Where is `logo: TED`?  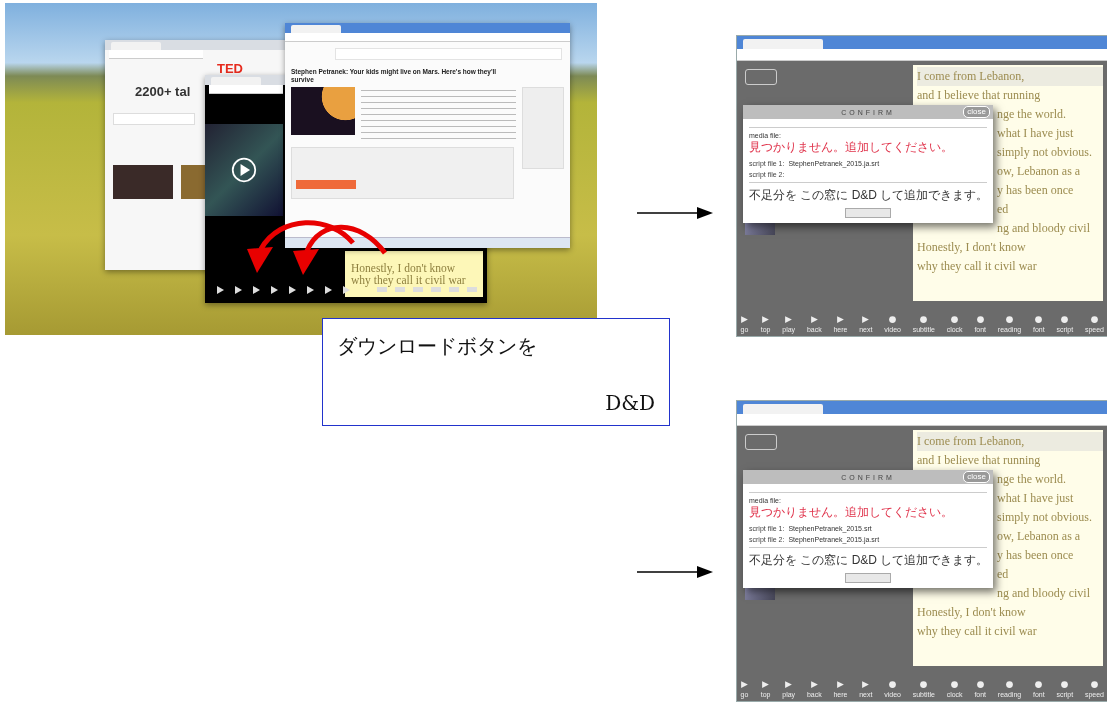 logo: TED is located at coordinates (230, 68).